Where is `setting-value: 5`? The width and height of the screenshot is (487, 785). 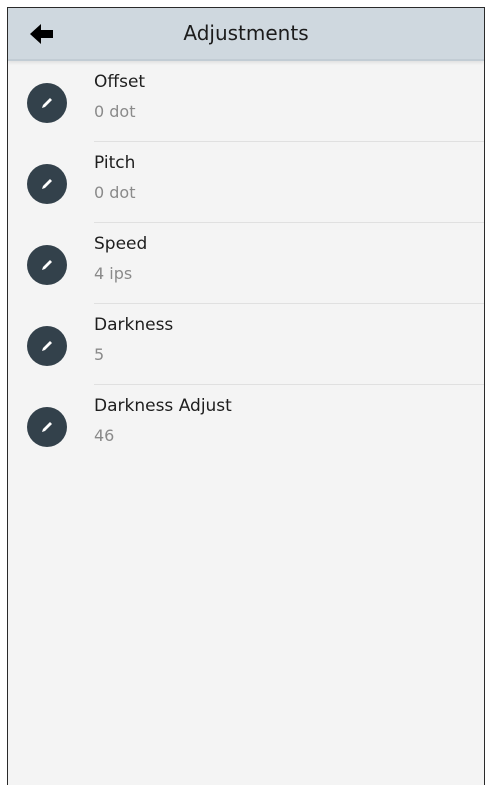 setting-value: 5 is located at coordinates (99, 354).